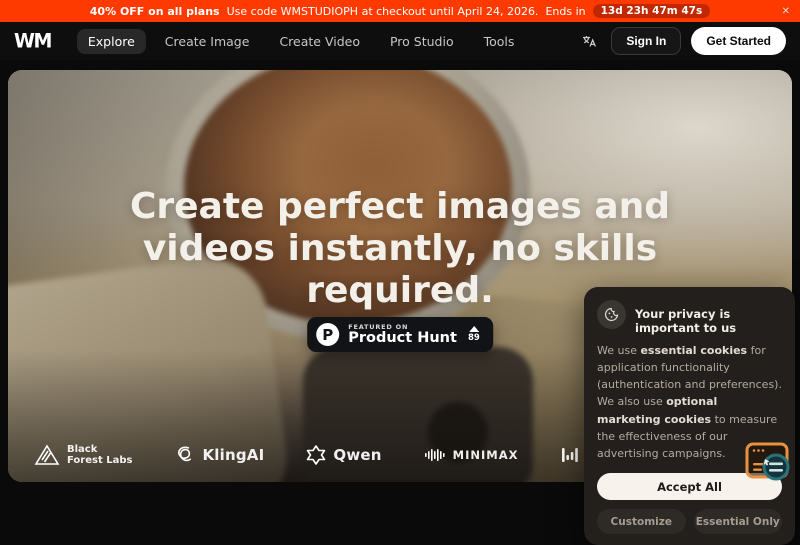  Describe the element at coordinates (207, 41) in the screenshot. I see `nav-item-create-image: Create Image` at that location.